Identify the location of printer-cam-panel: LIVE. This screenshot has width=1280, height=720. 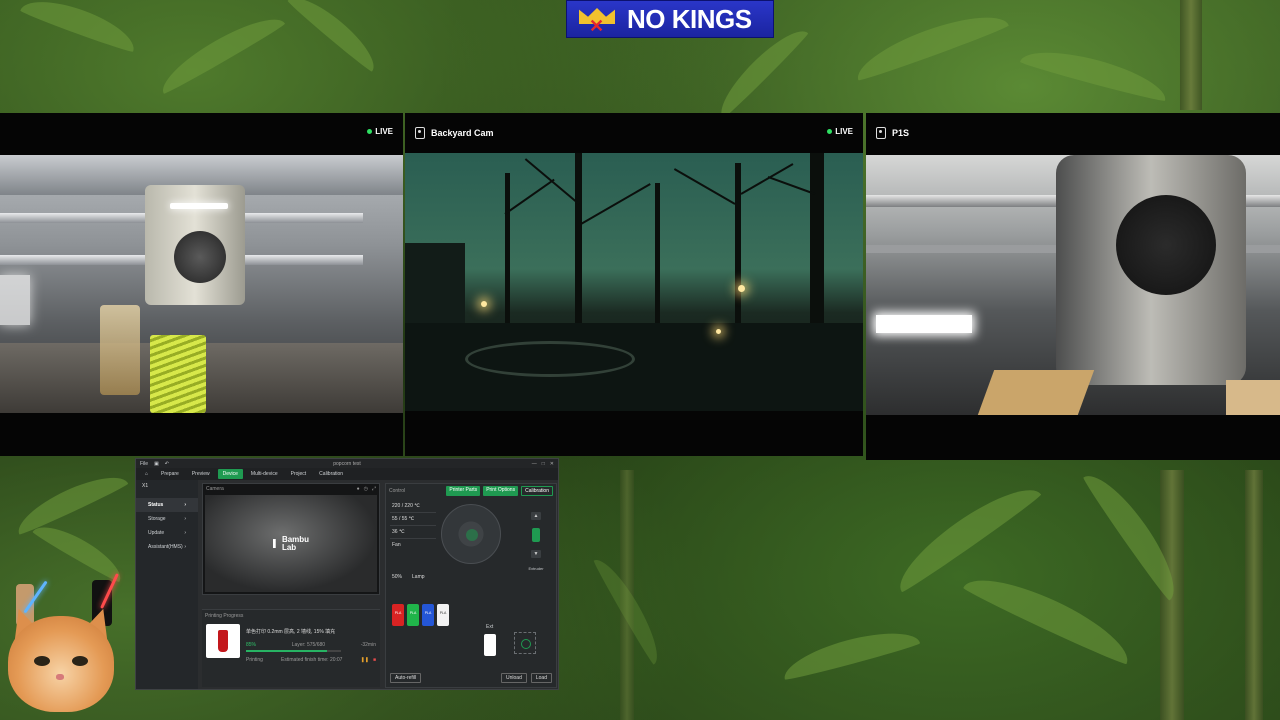
(201, 284).